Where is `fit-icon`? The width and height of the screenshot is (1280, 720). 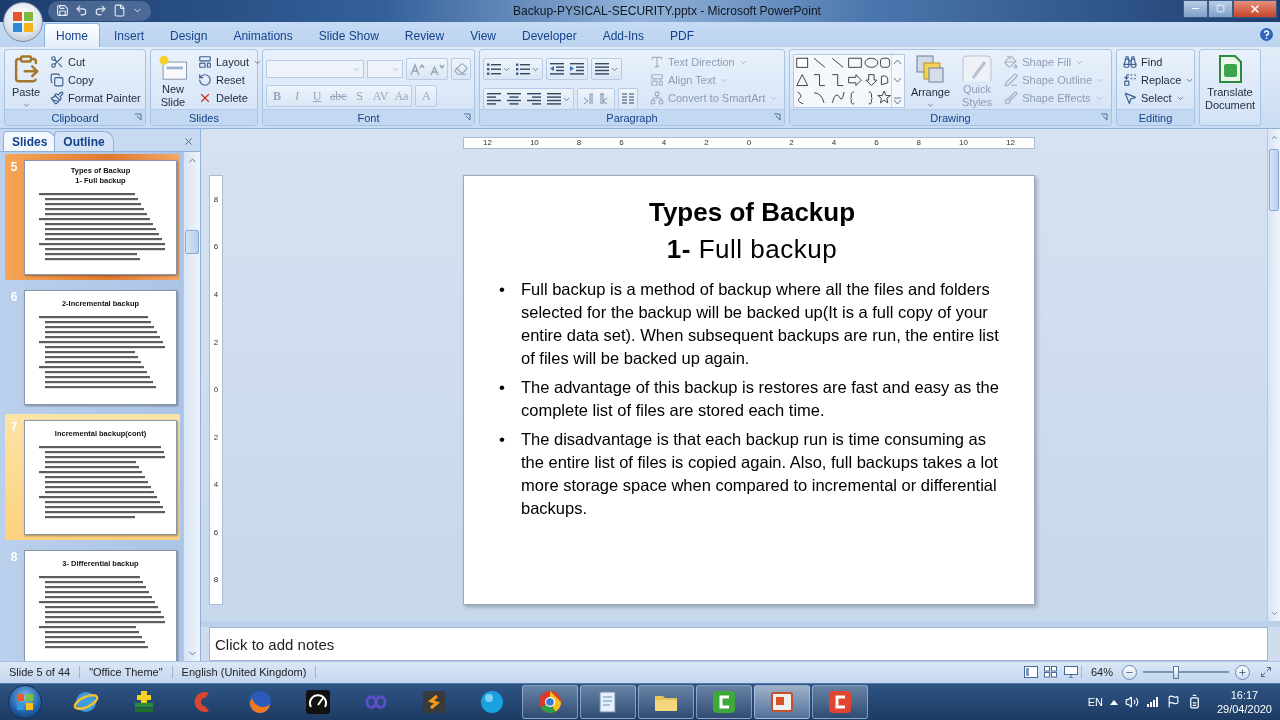 fit-icon is located at coordinates (1266, 672).